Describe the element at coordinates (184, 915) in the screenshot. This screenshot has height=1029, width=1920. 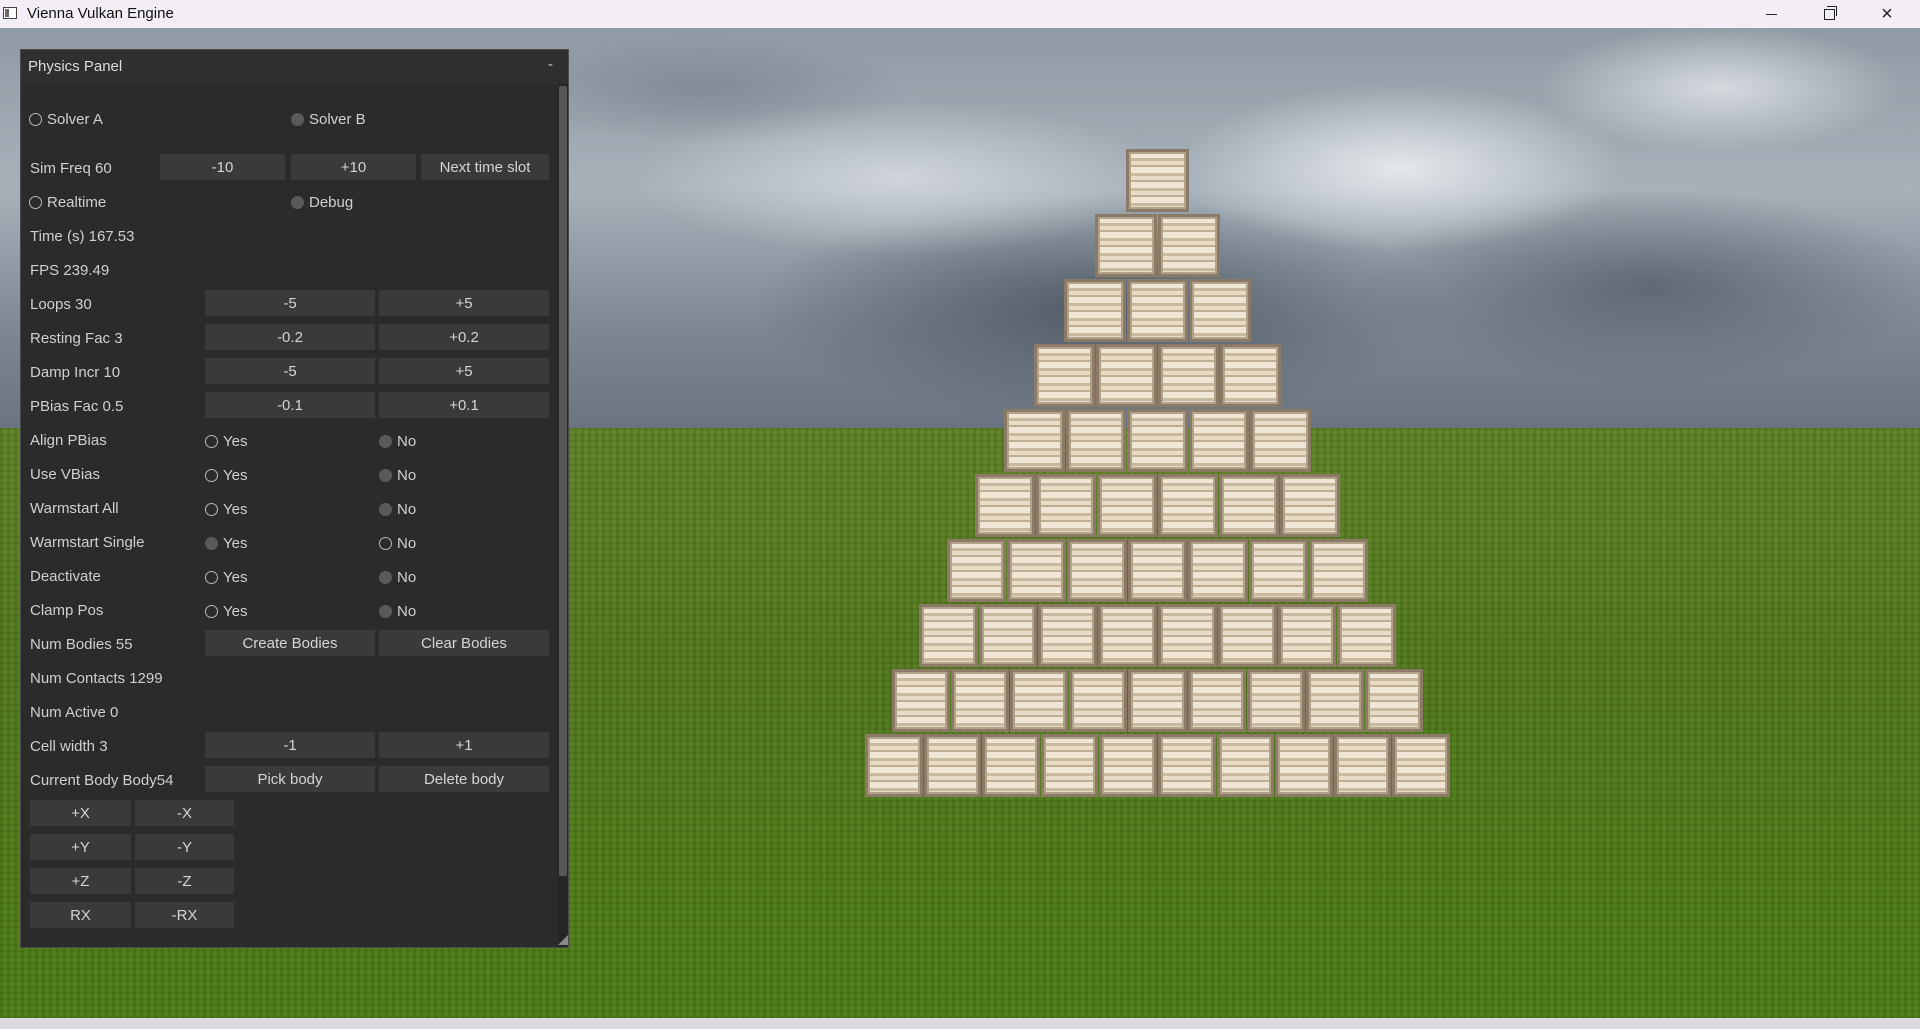
I see `rotate-minus-x-button: -RX` at that location.